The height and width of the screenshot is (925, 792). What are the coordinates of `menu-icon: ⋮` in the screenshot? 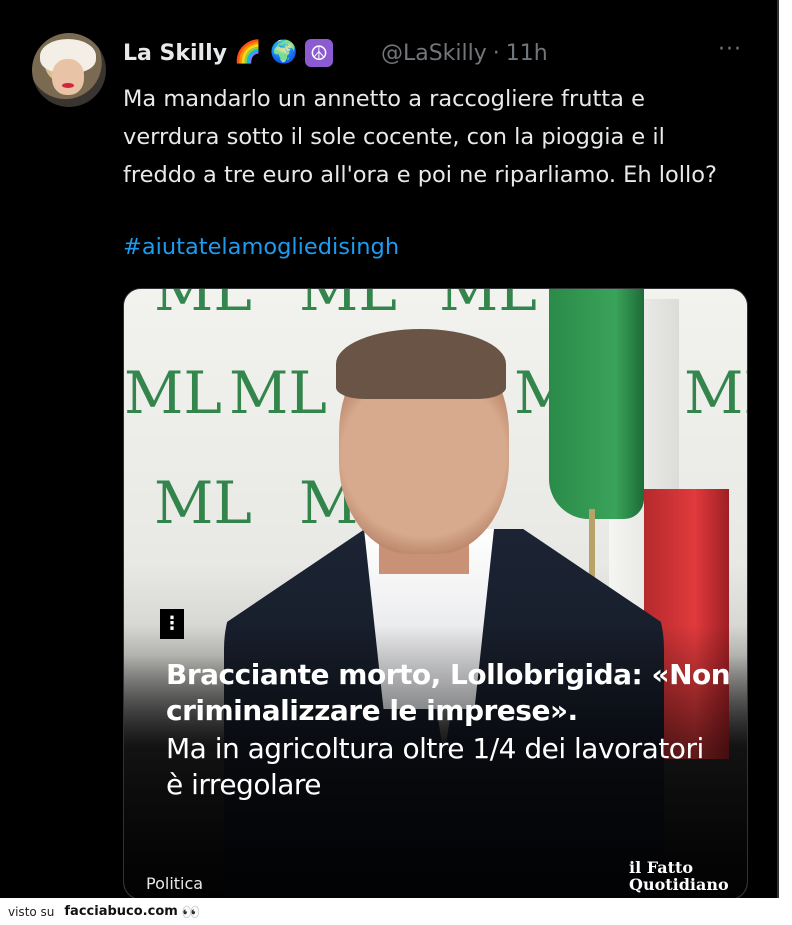 It's located at (172, 624).